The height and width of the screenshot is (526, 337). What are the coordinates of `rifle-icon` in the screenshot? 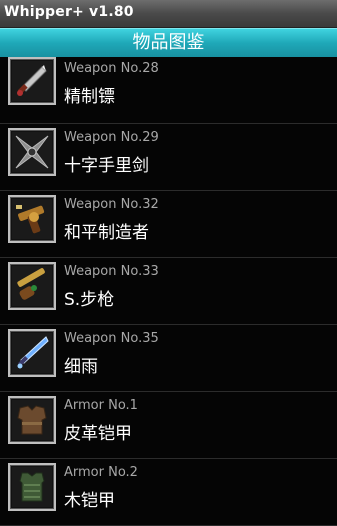 It's located at (32, 286).